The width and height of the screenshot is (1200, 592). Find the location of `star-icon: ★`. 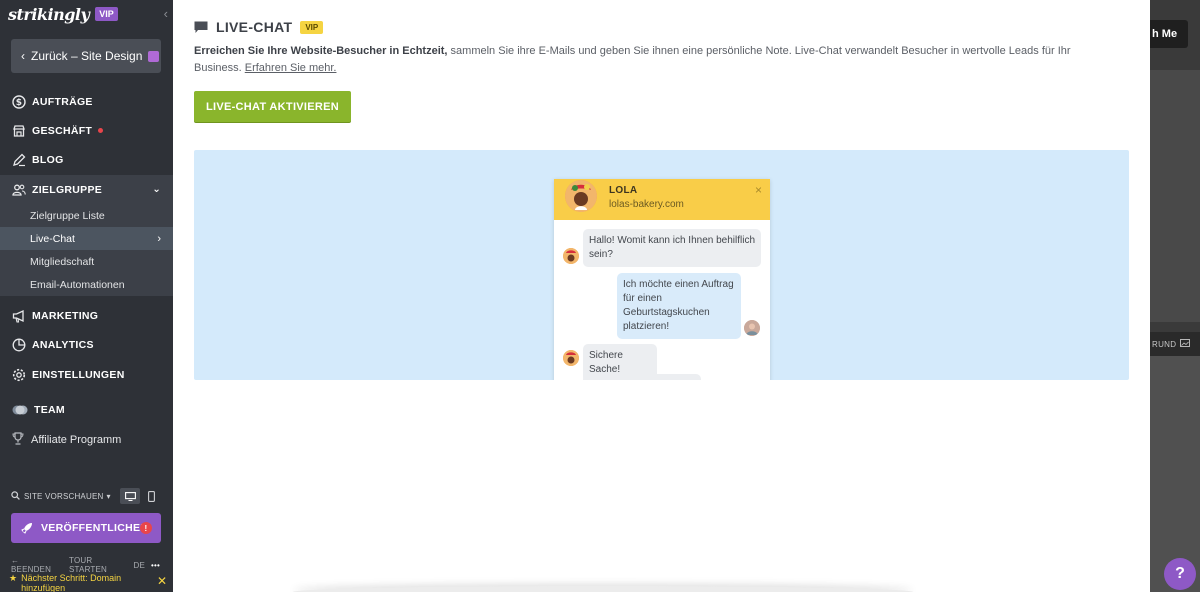

star-icon: ★ is located at coordinates (13, 578).